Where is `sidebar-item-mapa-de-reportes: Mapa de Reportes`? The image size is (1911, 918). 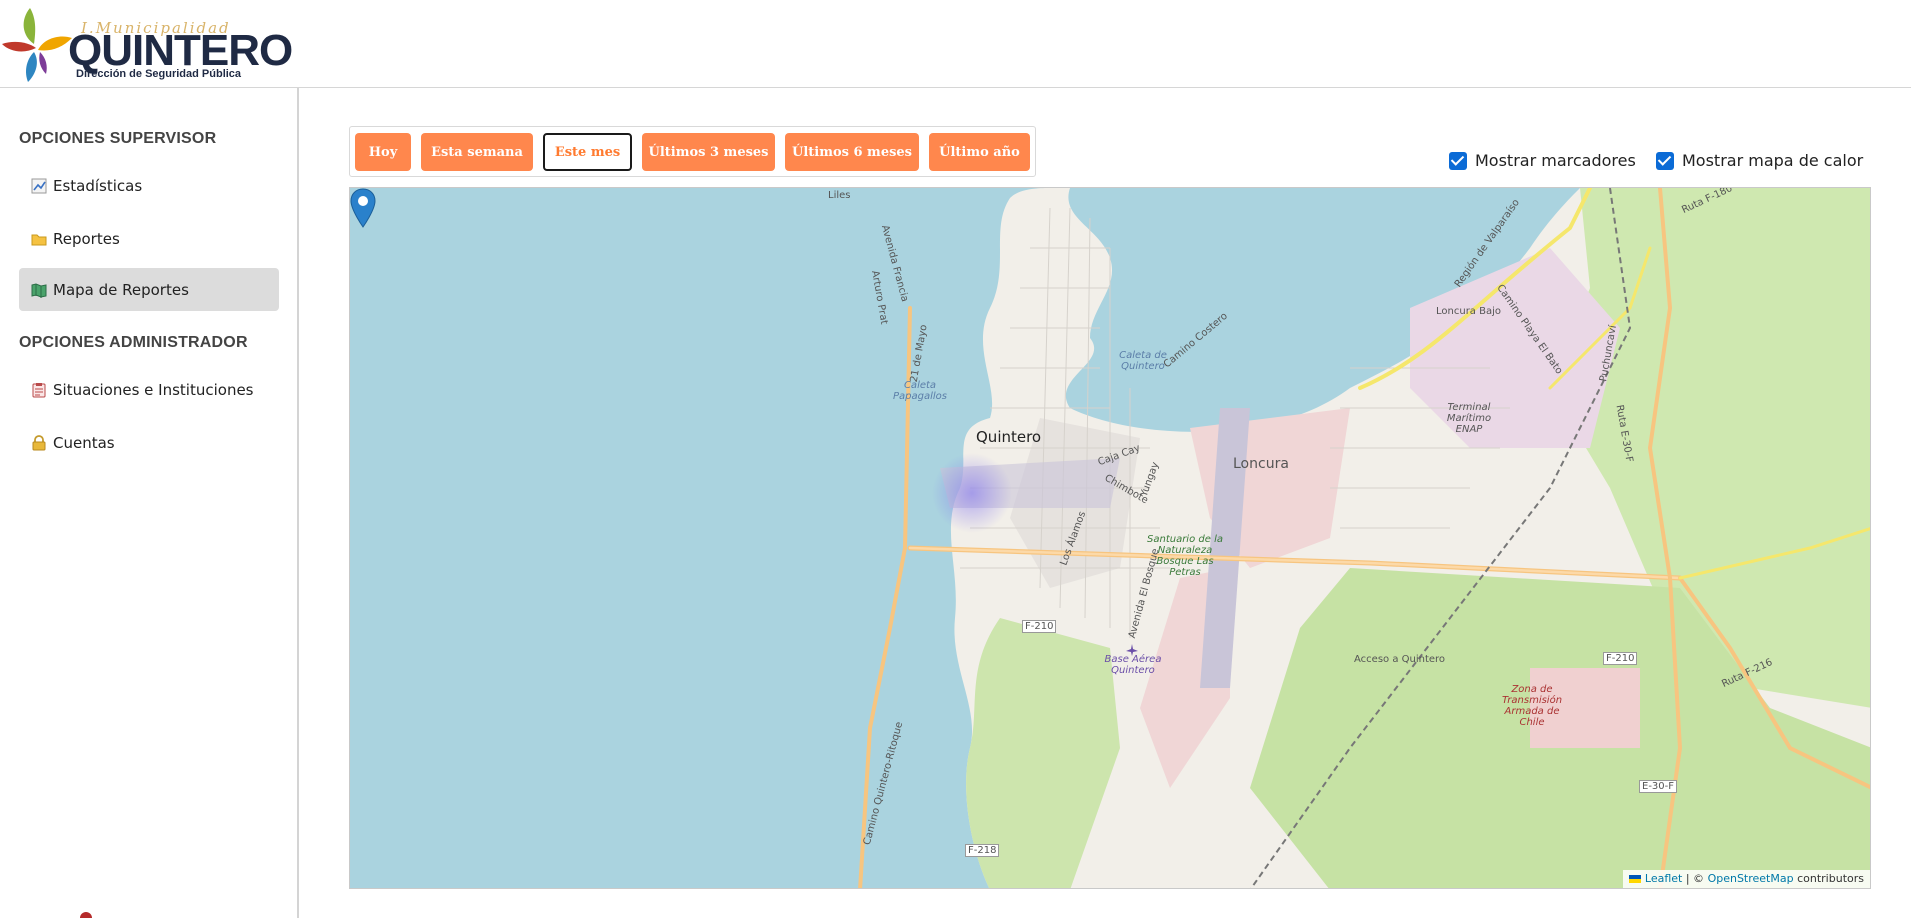
sidebar-item-mapa-de-reportes: Mapa de Reportes is located at coordinates (149, 289).